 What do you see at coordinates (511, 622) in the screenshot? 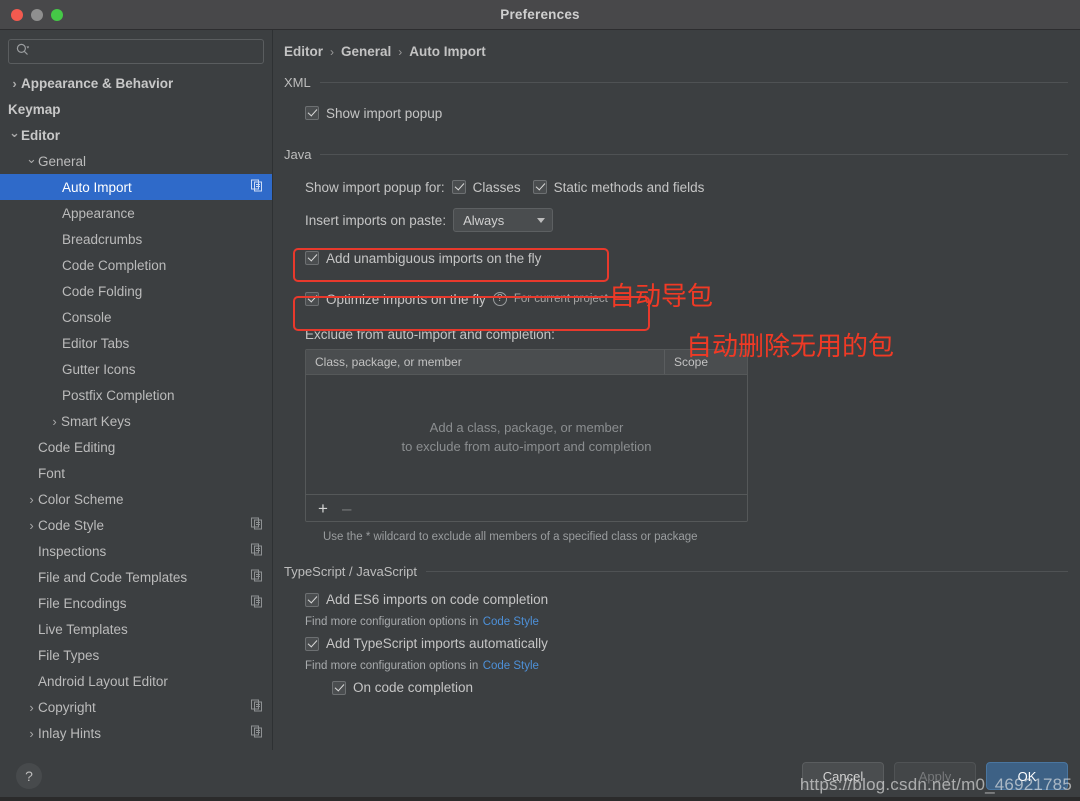
I see `es6-code-style-link: Code Style` at bounding box center [511, 622].